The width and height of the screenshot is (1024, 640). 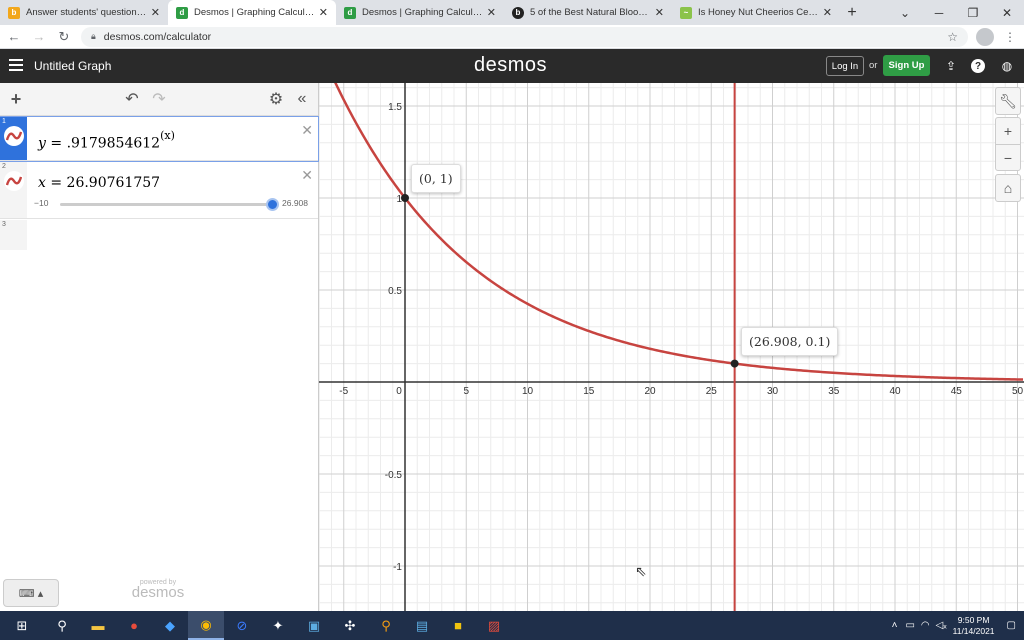 I want to click on reload-icon: ↻, so click(x=64, y=37).